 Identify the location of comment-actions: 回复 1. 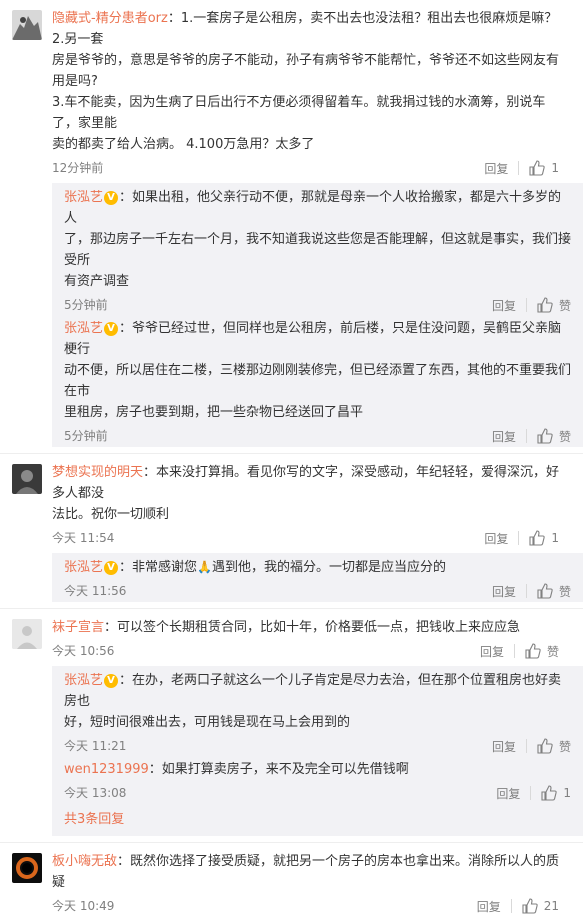
(521, 538).